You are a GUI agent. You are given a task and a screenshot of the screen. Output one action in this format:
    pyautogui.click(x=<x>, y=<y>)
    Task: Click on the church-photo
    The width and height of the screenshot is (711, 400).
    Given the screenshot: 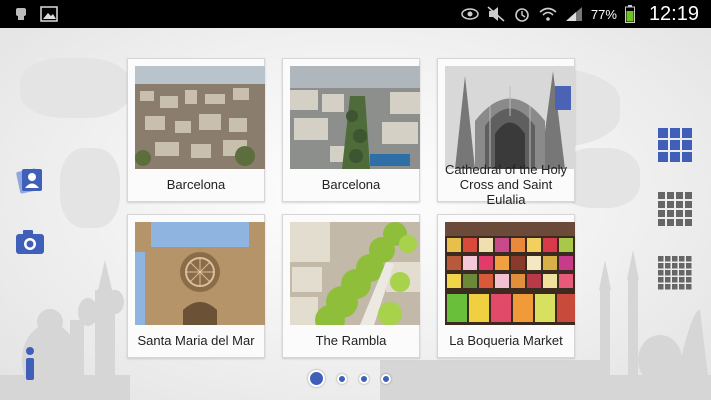 What is the action you would take?
    pyautogui.click(x=200, y=273)
    